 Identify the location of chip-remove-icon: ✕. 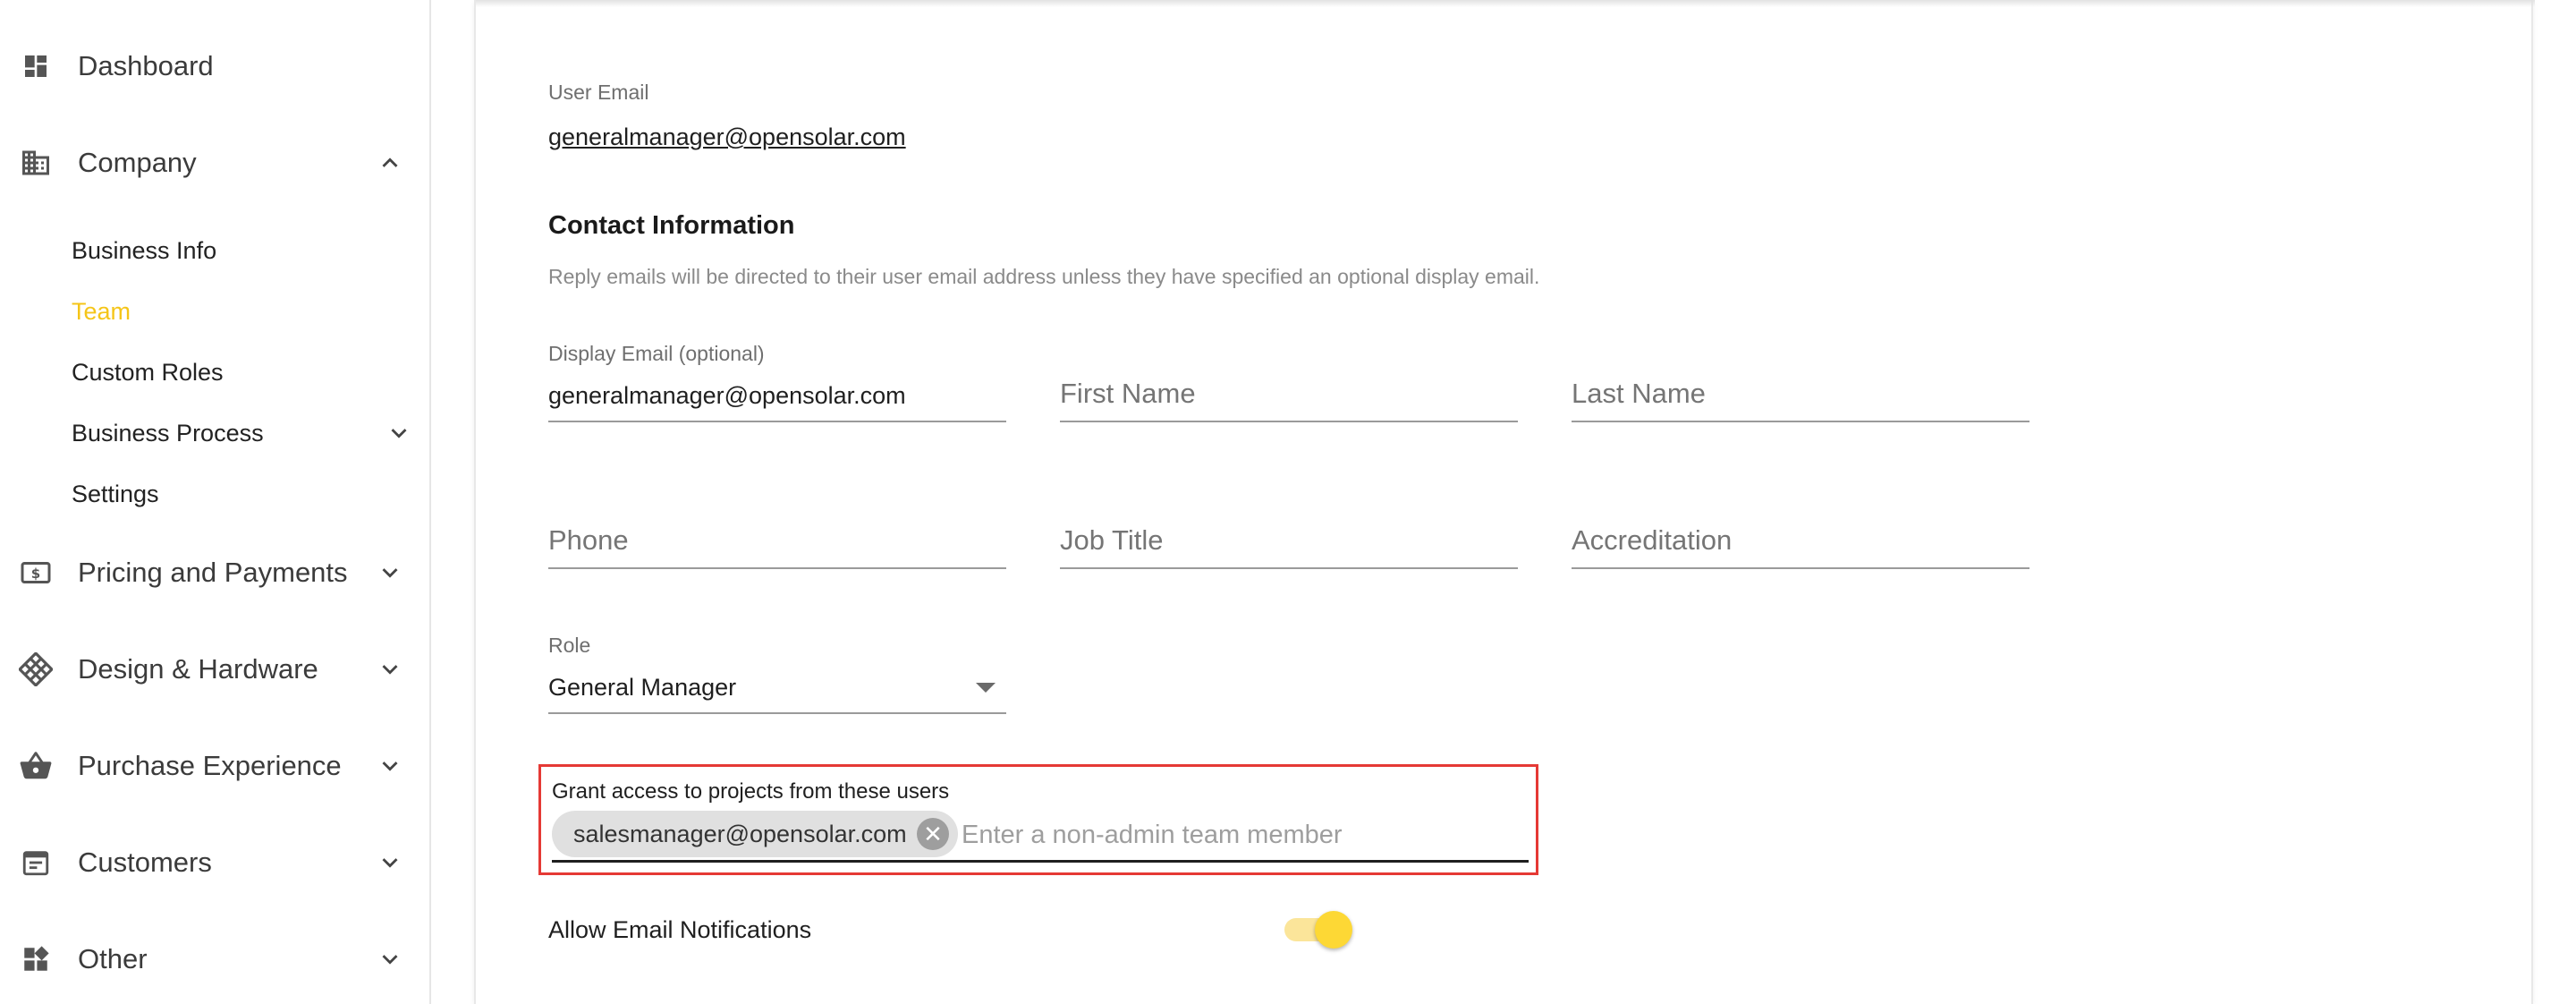
(933, 834).